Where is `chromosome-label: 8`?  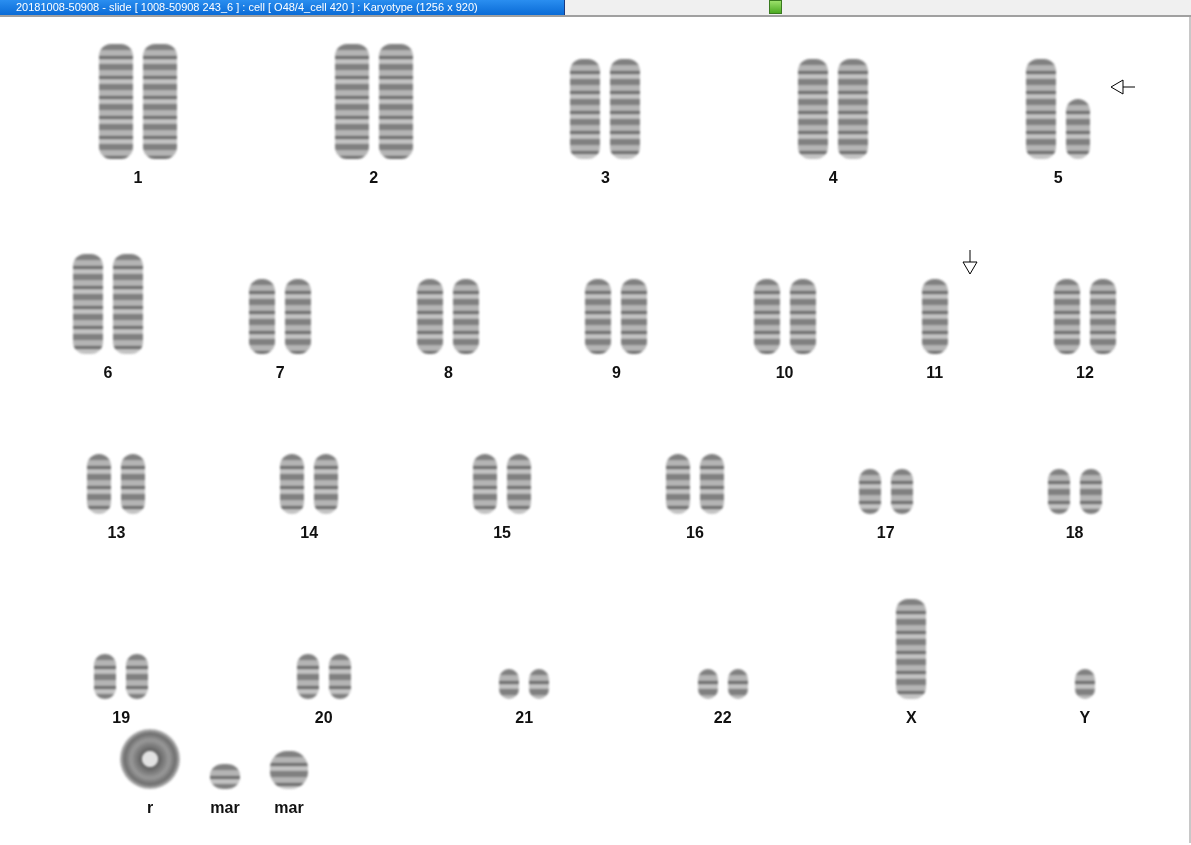 chromosome-label: 8 is located at coordinates (448, 373).